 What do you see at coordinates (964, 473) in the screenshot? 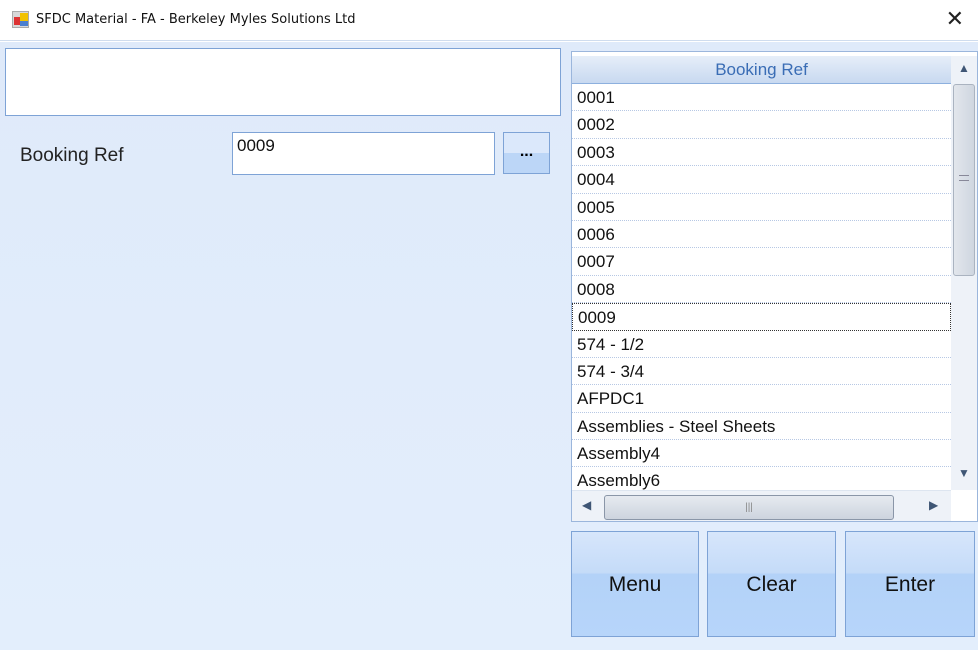
I see `scroll-down-icon: ▼` at bounding box center [964, 473].